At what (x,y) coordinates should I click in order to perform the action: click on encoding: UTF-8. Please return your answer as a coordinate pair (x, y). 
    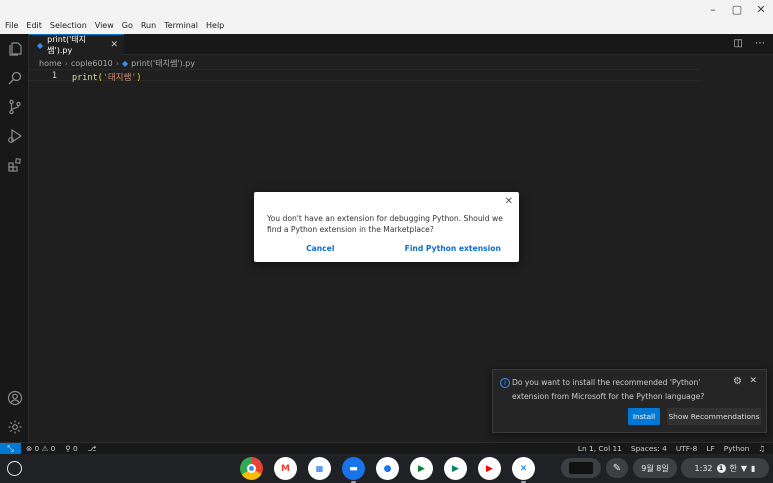
    Looking at the image, I should click on (687, 448).